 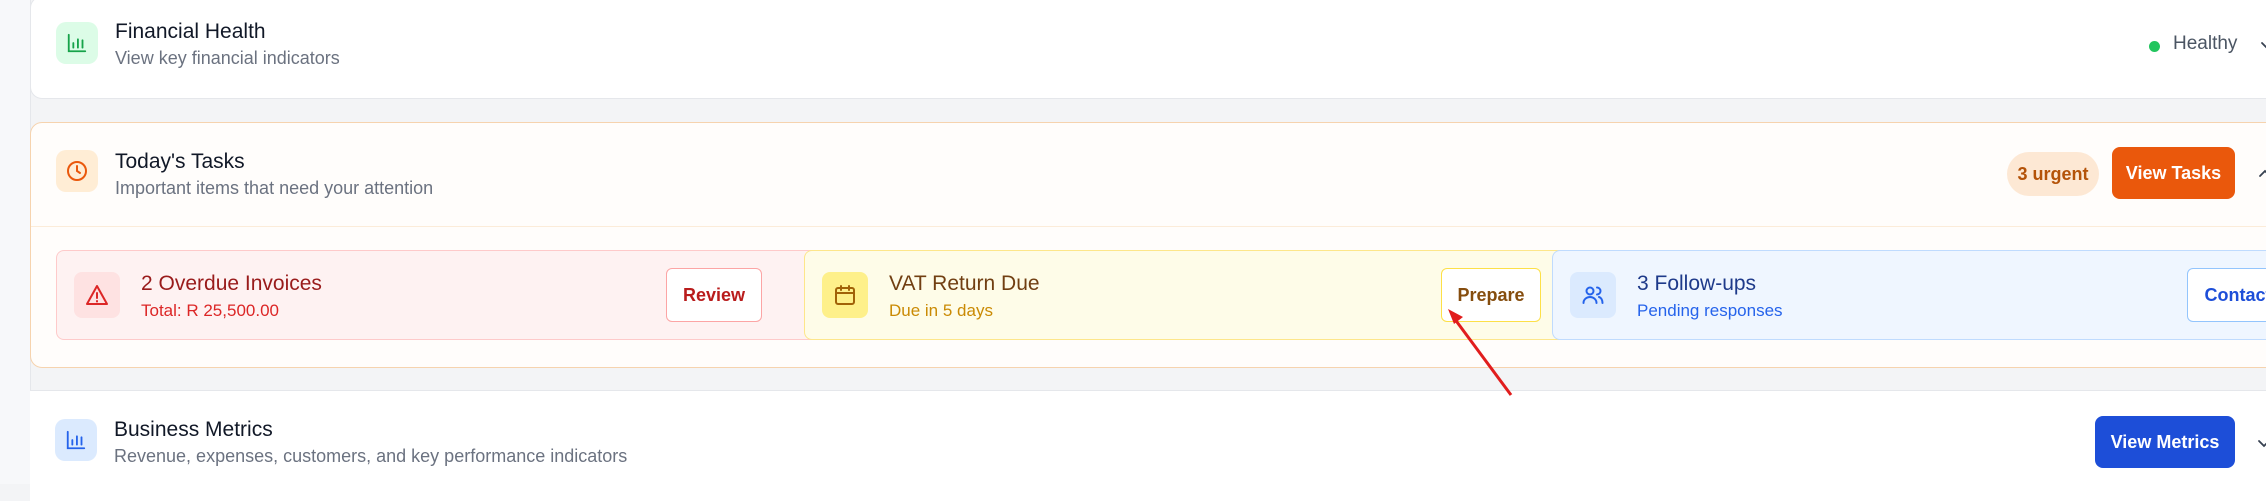 What do you see at coordinates (210, 310) in the screenshot?
I see `task-subtitle: Total: R 25,500.00` at bounding box center [210, 310].